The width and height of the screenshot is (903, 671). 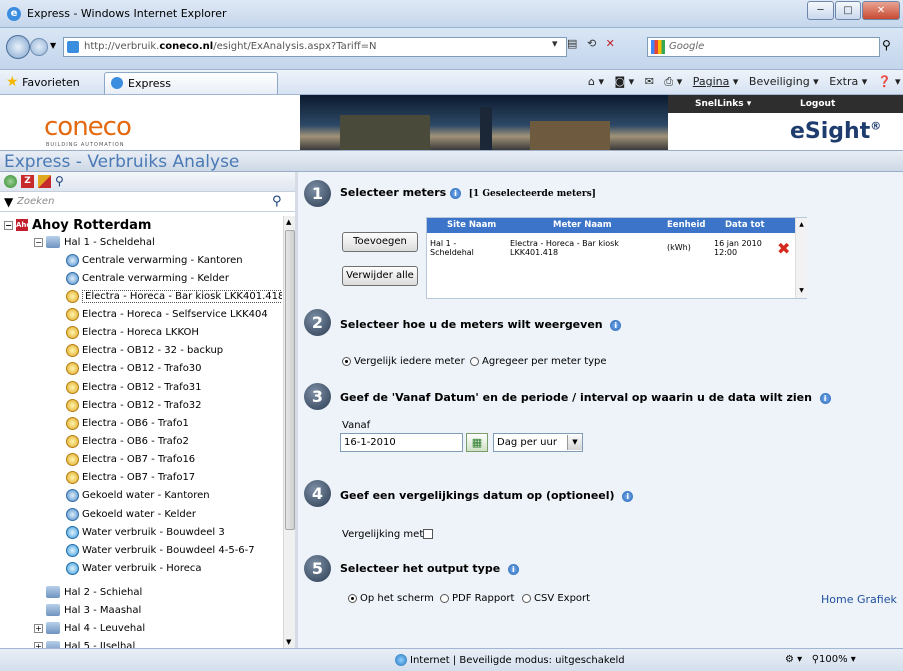 What do you see at coordinates (401, 442) in the screenshot?
I see `date-input: 16-1-2010` at bounding box center [401, 442].